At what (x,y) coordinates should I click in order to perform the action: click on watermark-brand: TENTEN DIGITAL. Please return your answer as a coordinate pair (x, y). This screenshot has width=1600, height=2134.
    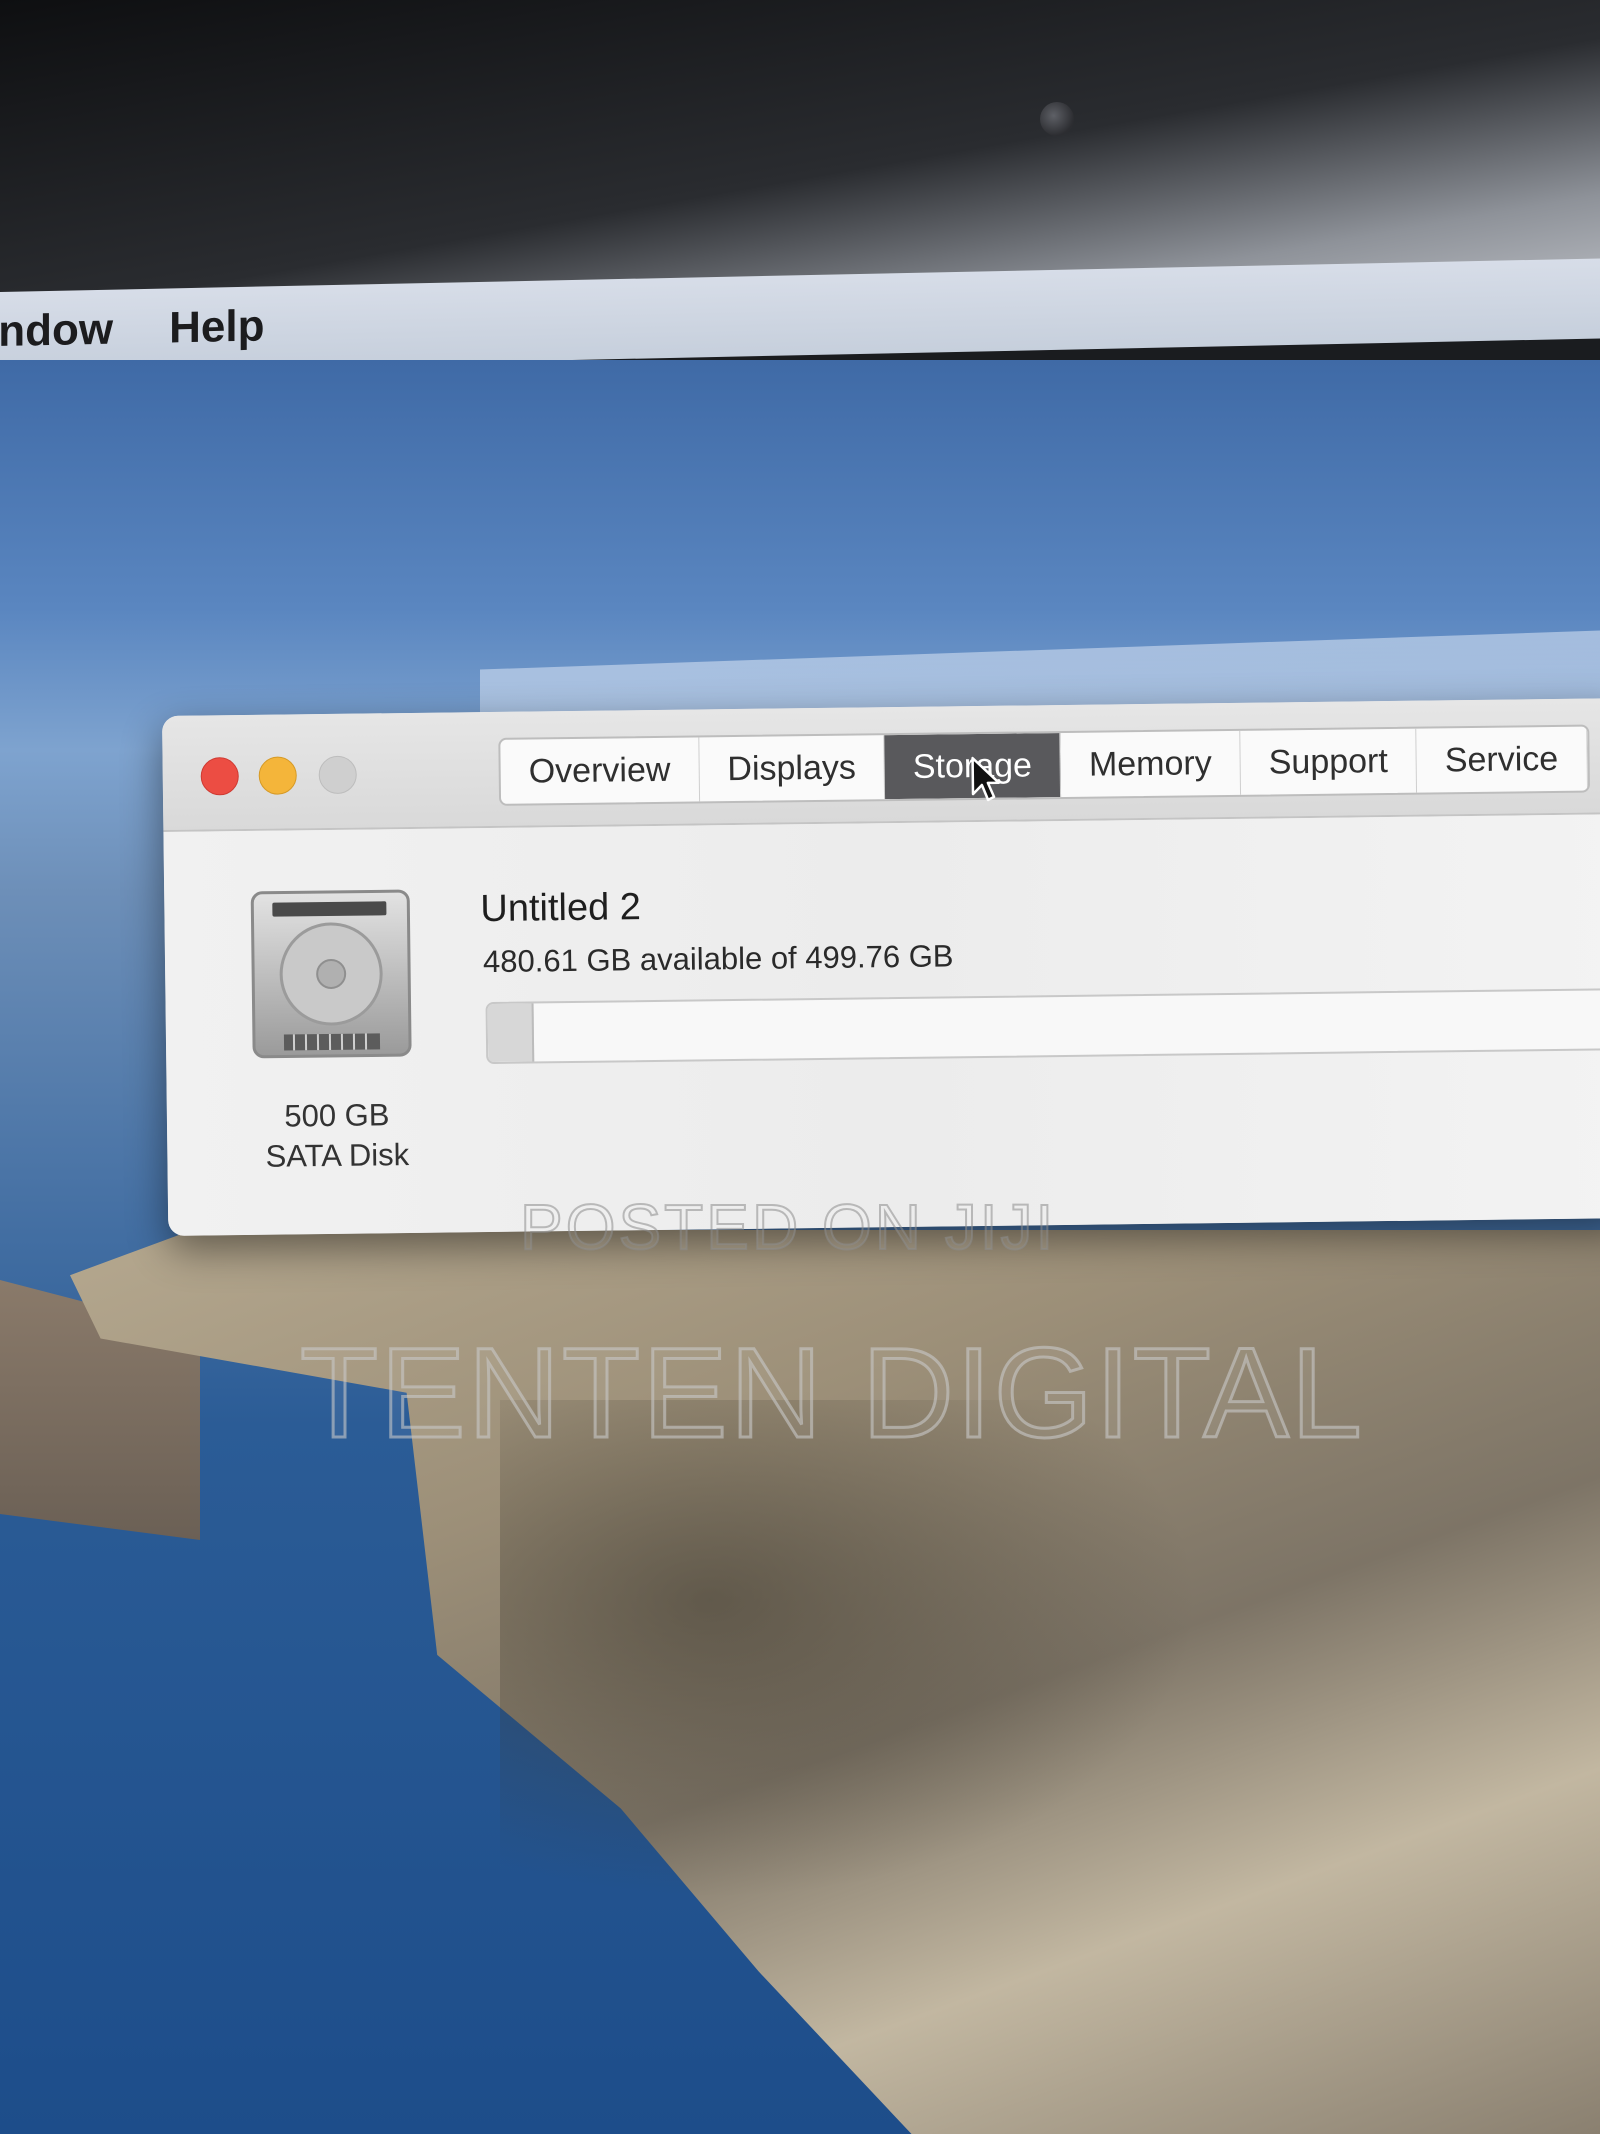
    Looking at the image, I should click on (831, 1394).